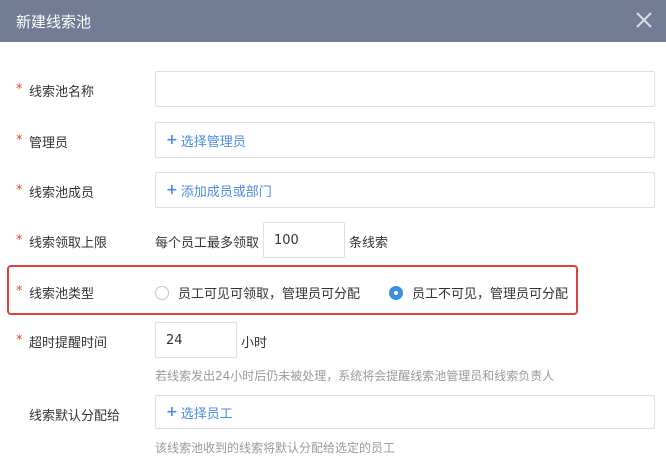 Image resolution: width=666 pixels, height=467 pixels. What do you see at coordinates (196, 340) in the screenshot?
I see `timeout-input: 24` at bounding box center [196, 340].